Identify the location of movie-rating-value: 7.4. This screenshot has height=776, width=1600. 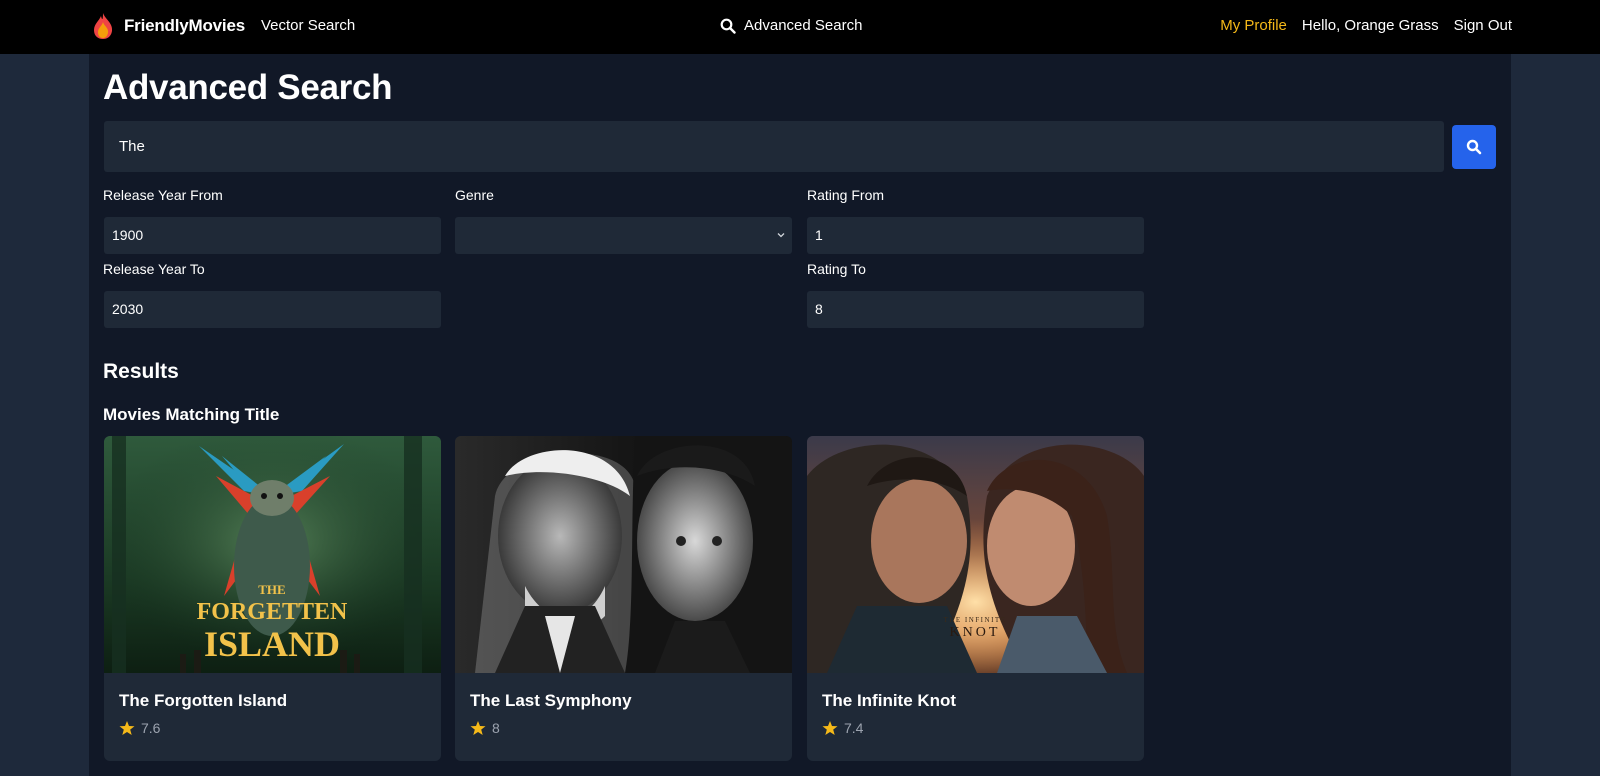
(854, 728).